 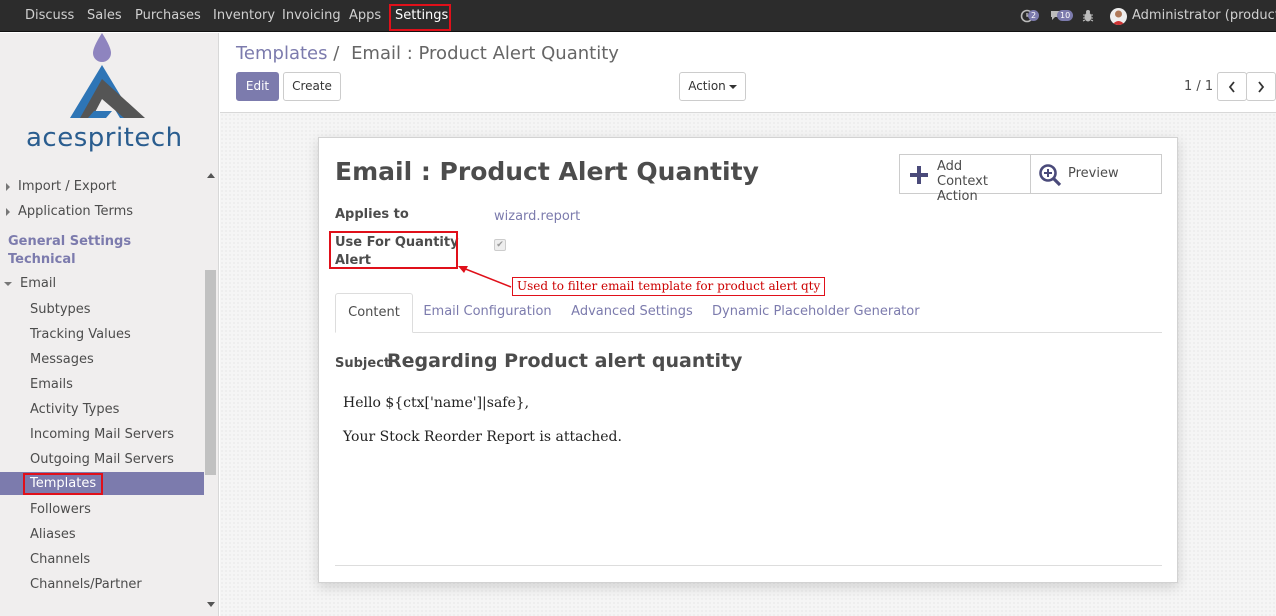 What do you see at coordinates (1198, 86) in the screenshot?
I see `pager-value: 1 / 1` at bounding box center [1198, 86].